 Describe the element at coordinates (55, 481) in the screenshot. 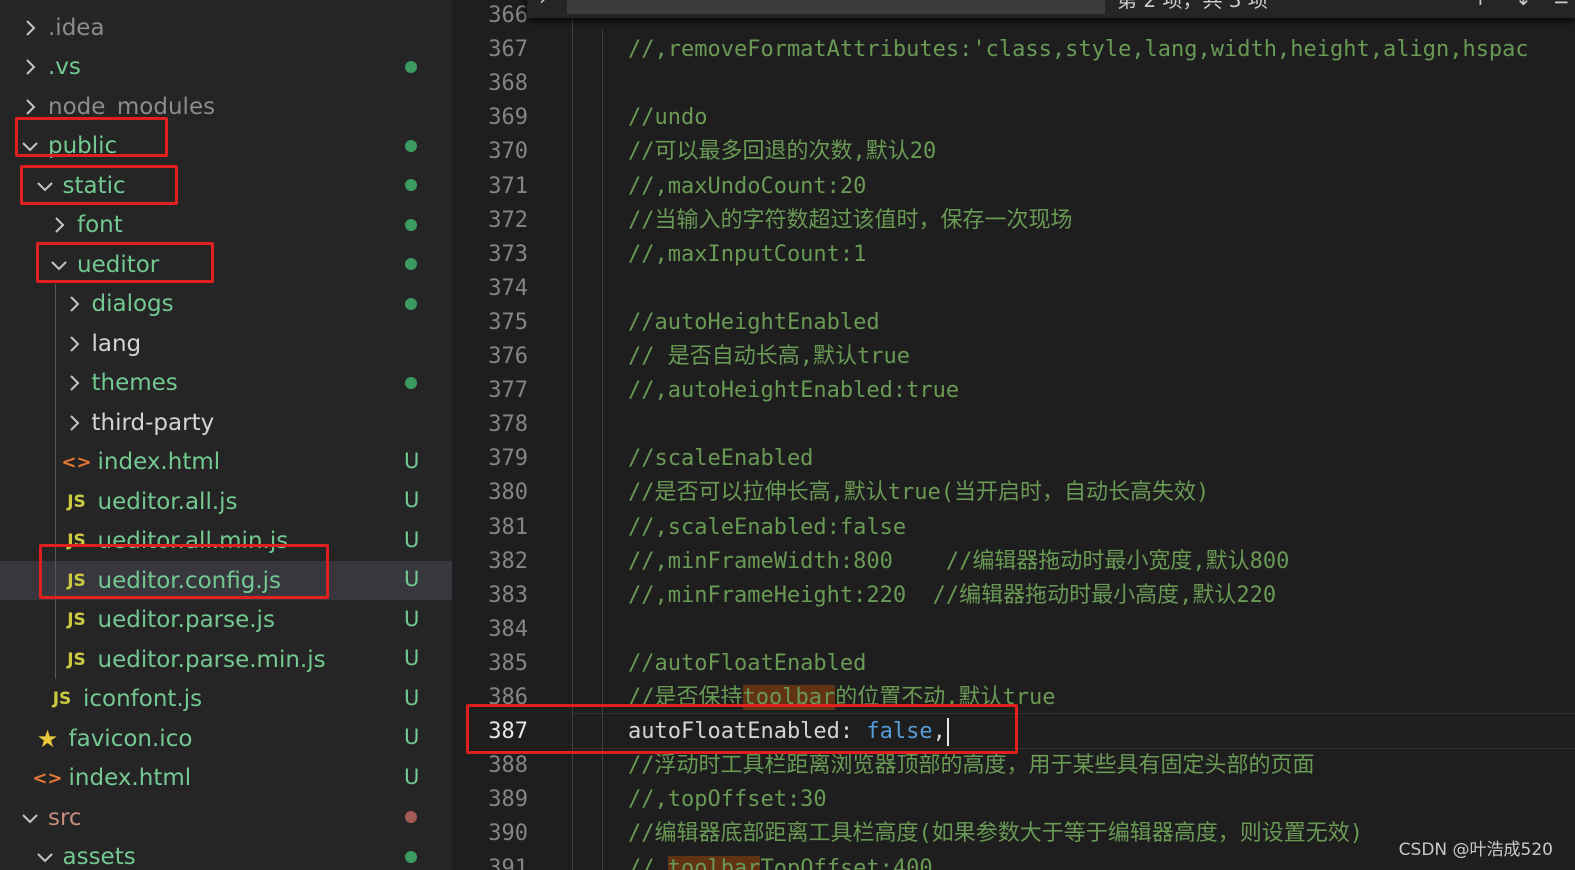

I see `tree-indent-guide` at that location.